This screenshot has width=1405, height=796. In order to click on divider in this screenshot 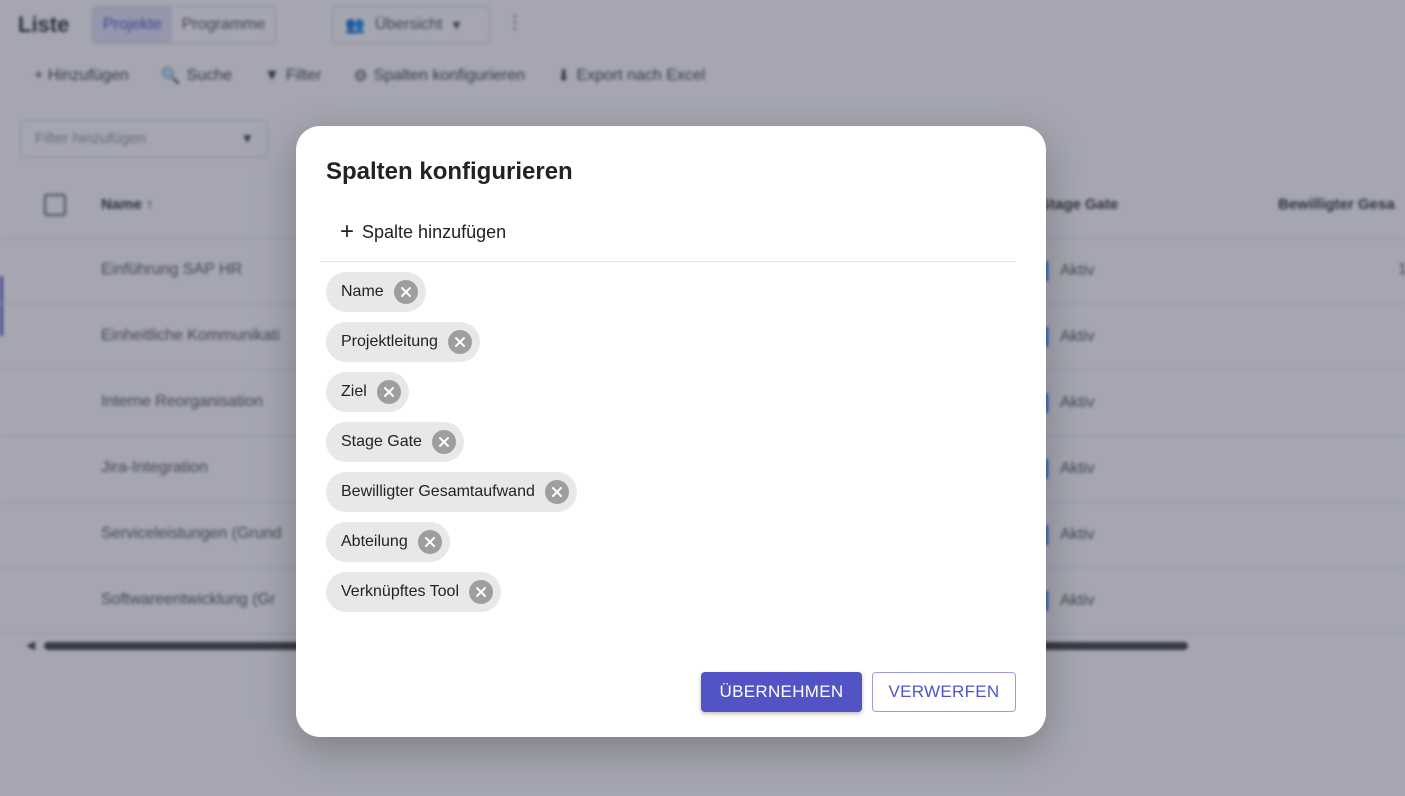, I will do `click(668, 261)`.